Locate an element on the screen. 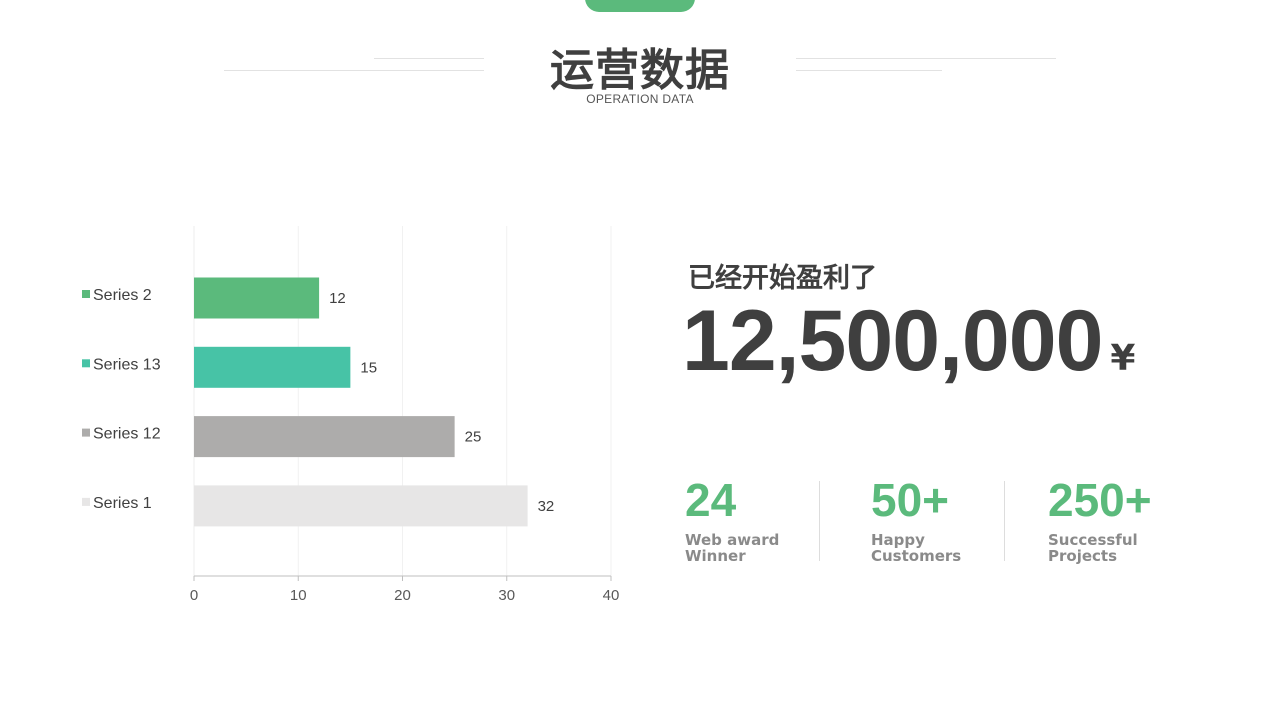 This screenshot has height=720, width=1280. stat-web-award: 24 Web award Winner is located at coordinates (745, 519).